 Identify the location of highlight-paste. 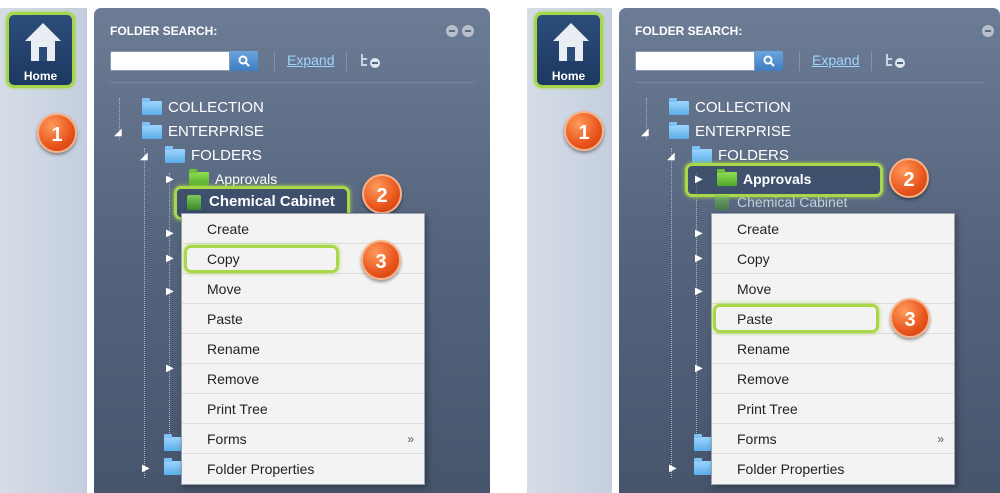
(796, 318).